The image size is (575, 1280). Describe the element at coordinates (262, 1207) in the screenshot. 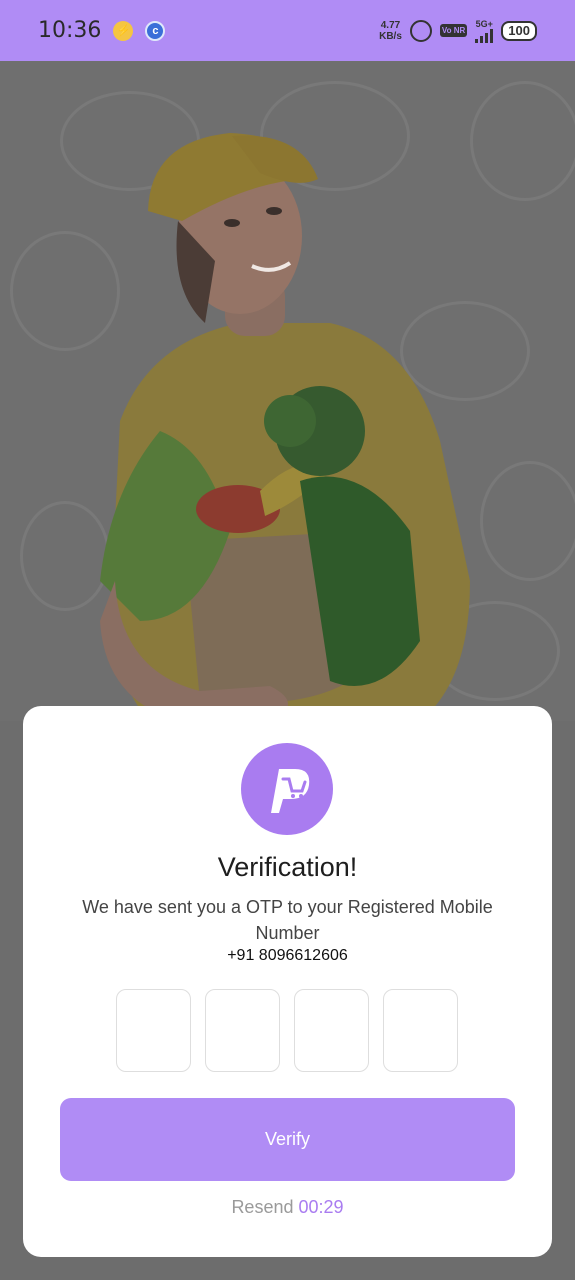

I see `resend-link: Resend` at that location.